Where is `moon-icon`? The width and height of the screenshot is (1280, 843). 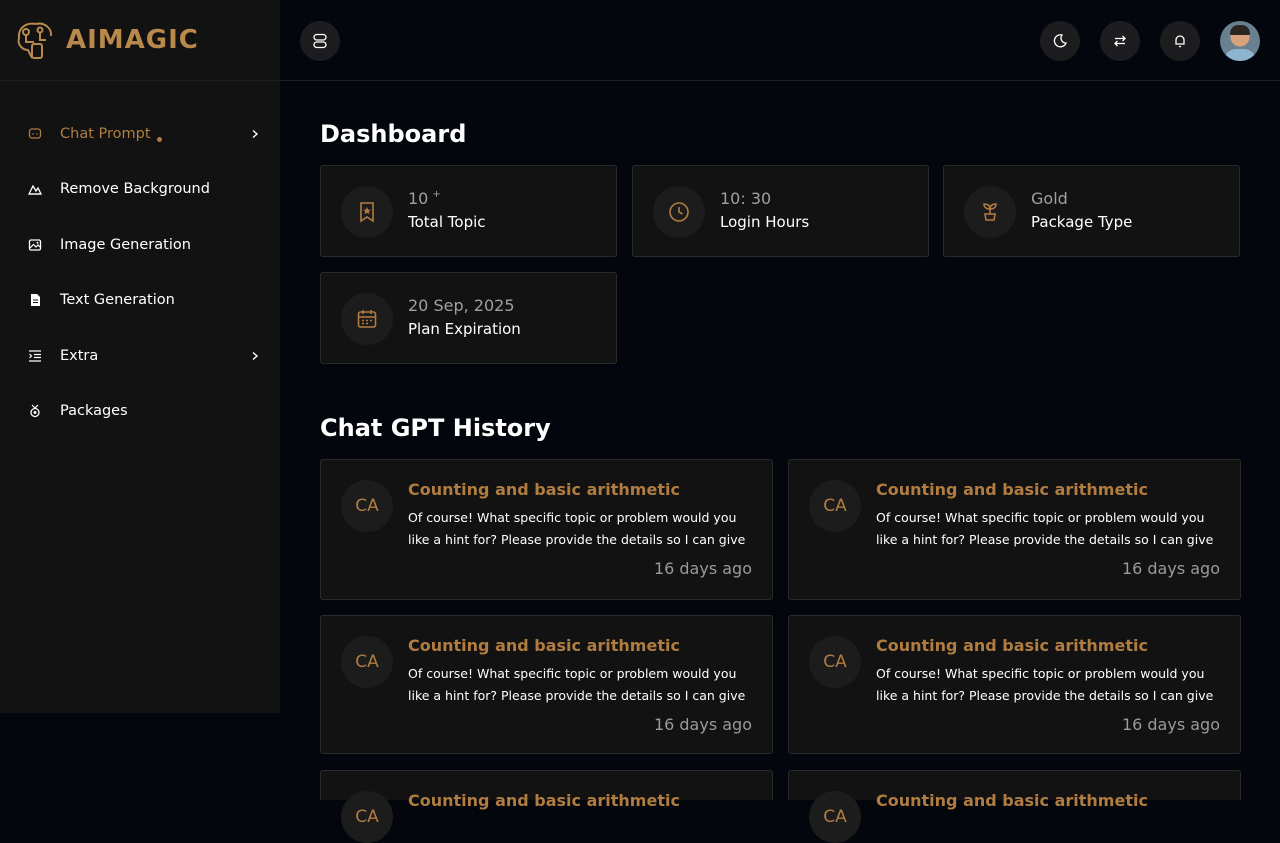
moon-icon is located at coordinates (1060, 41).